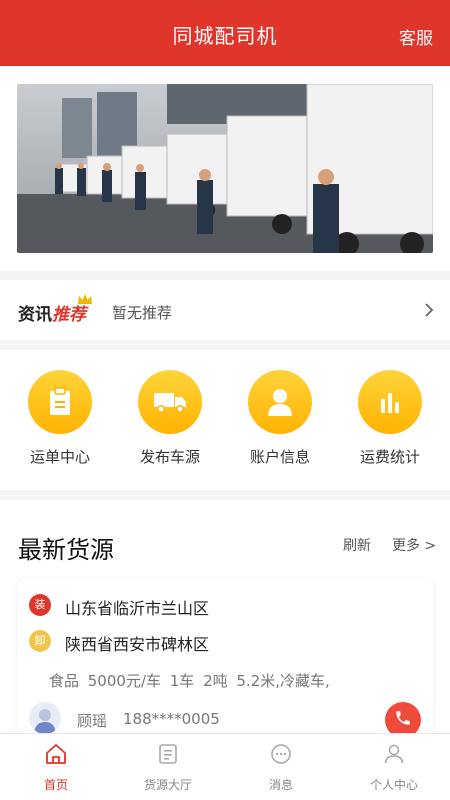 Image resolution: width=450 pixels, height=800 pixels. What do you see at coordinates (66, 550) in the screenshot?
I see `section-title: 最新货源` at bounding box center [66, 550].